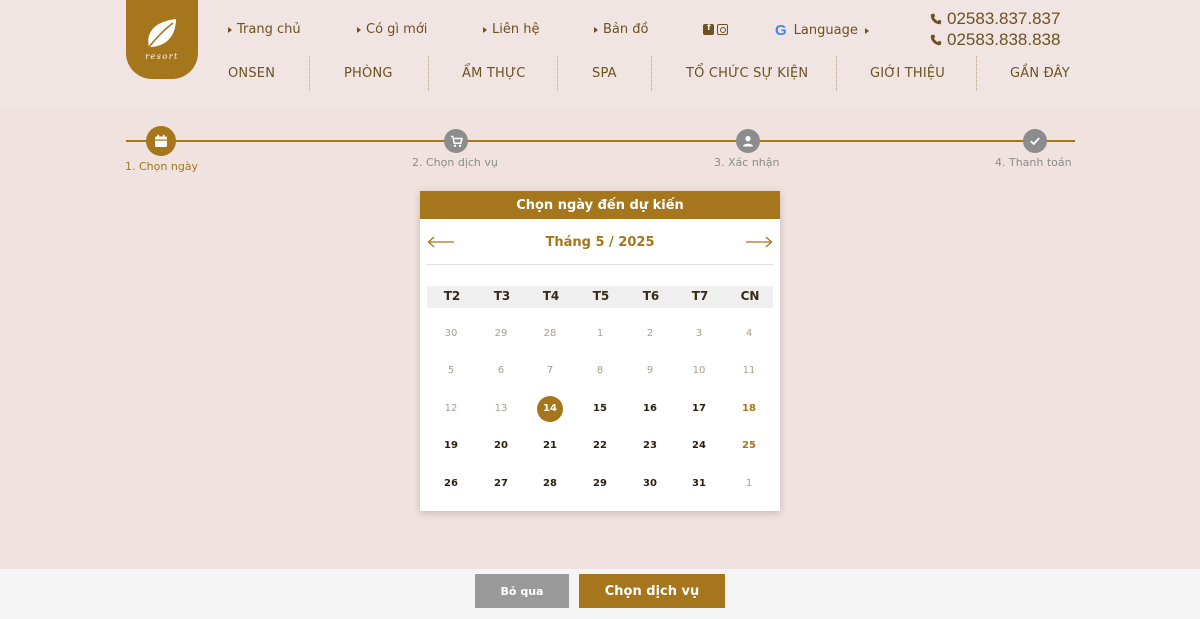  Describe the element at coordinates (368, 73) in the screenshot. I see `nav-rooms: PHÒNG` at that location.